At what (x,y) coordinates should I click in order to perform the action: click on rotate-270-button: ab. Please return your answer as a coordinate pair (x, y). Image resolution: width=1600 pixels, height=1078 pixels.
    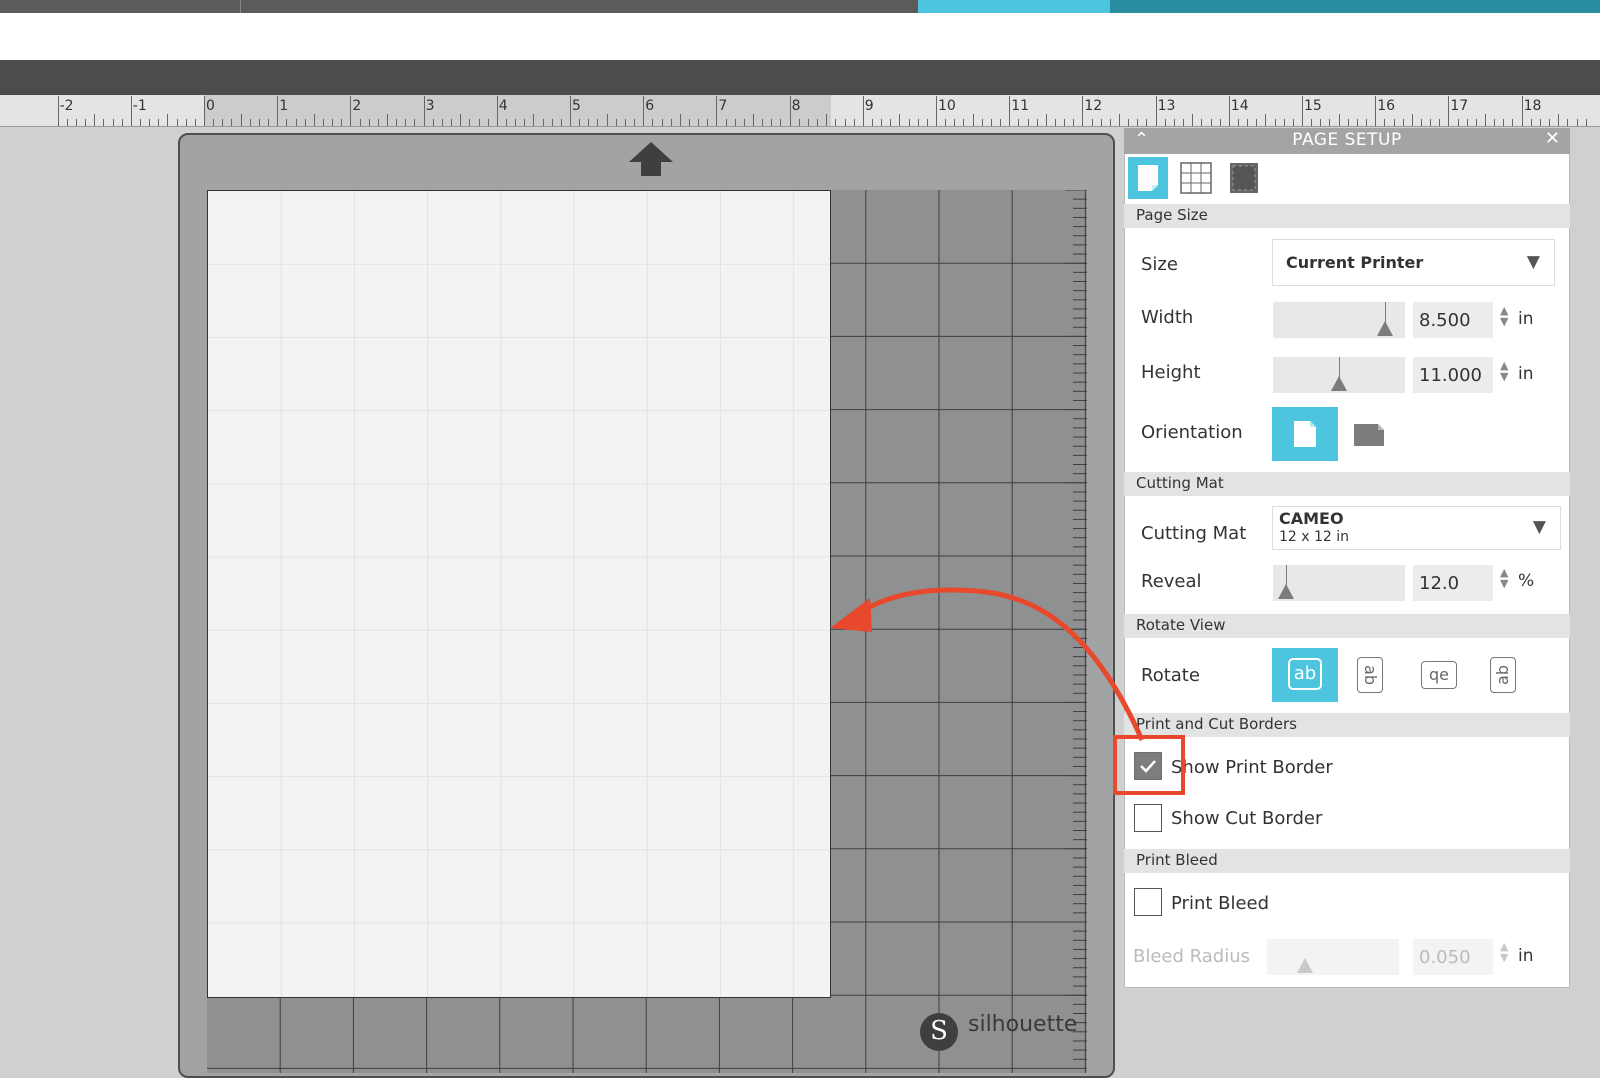
    Looking at the image, I should click on (1503, 675).